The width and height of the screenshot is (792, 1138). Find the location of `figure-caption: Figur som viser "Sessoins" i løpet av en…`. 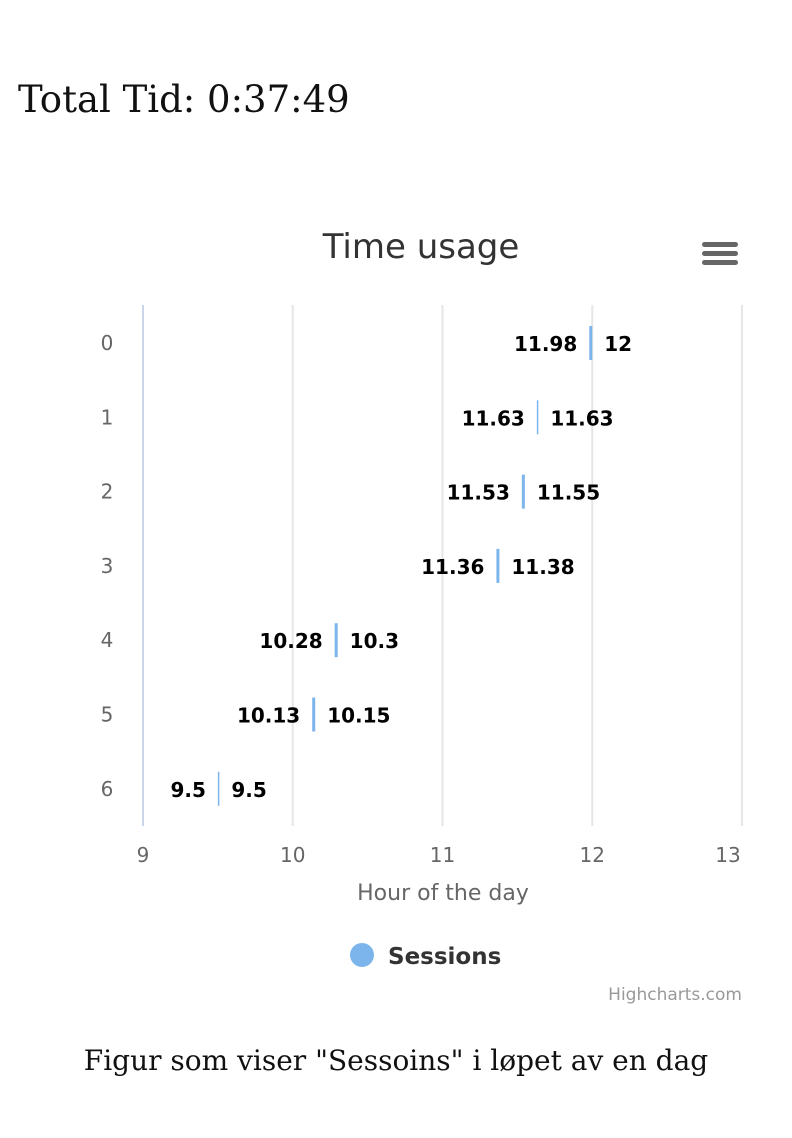

figure-caption: Figur som viser "Sessoins" i løpet av en… is located at coordinates (396, 1060).